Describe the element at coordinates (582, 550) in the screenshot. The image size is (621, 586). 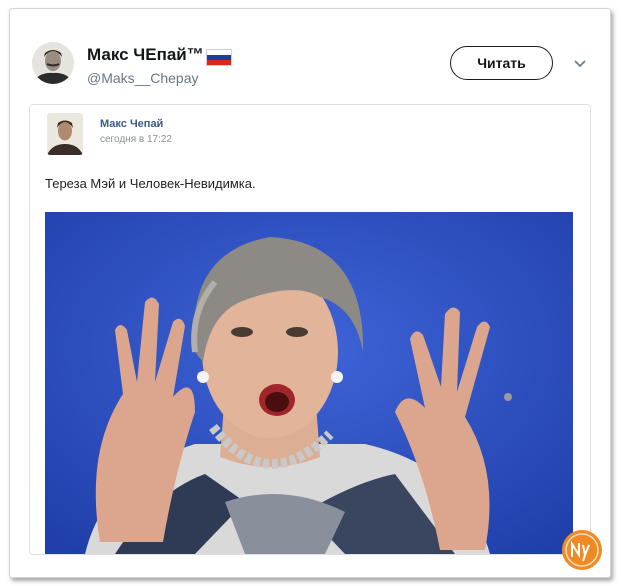
I see `watermark-logo` at that location.